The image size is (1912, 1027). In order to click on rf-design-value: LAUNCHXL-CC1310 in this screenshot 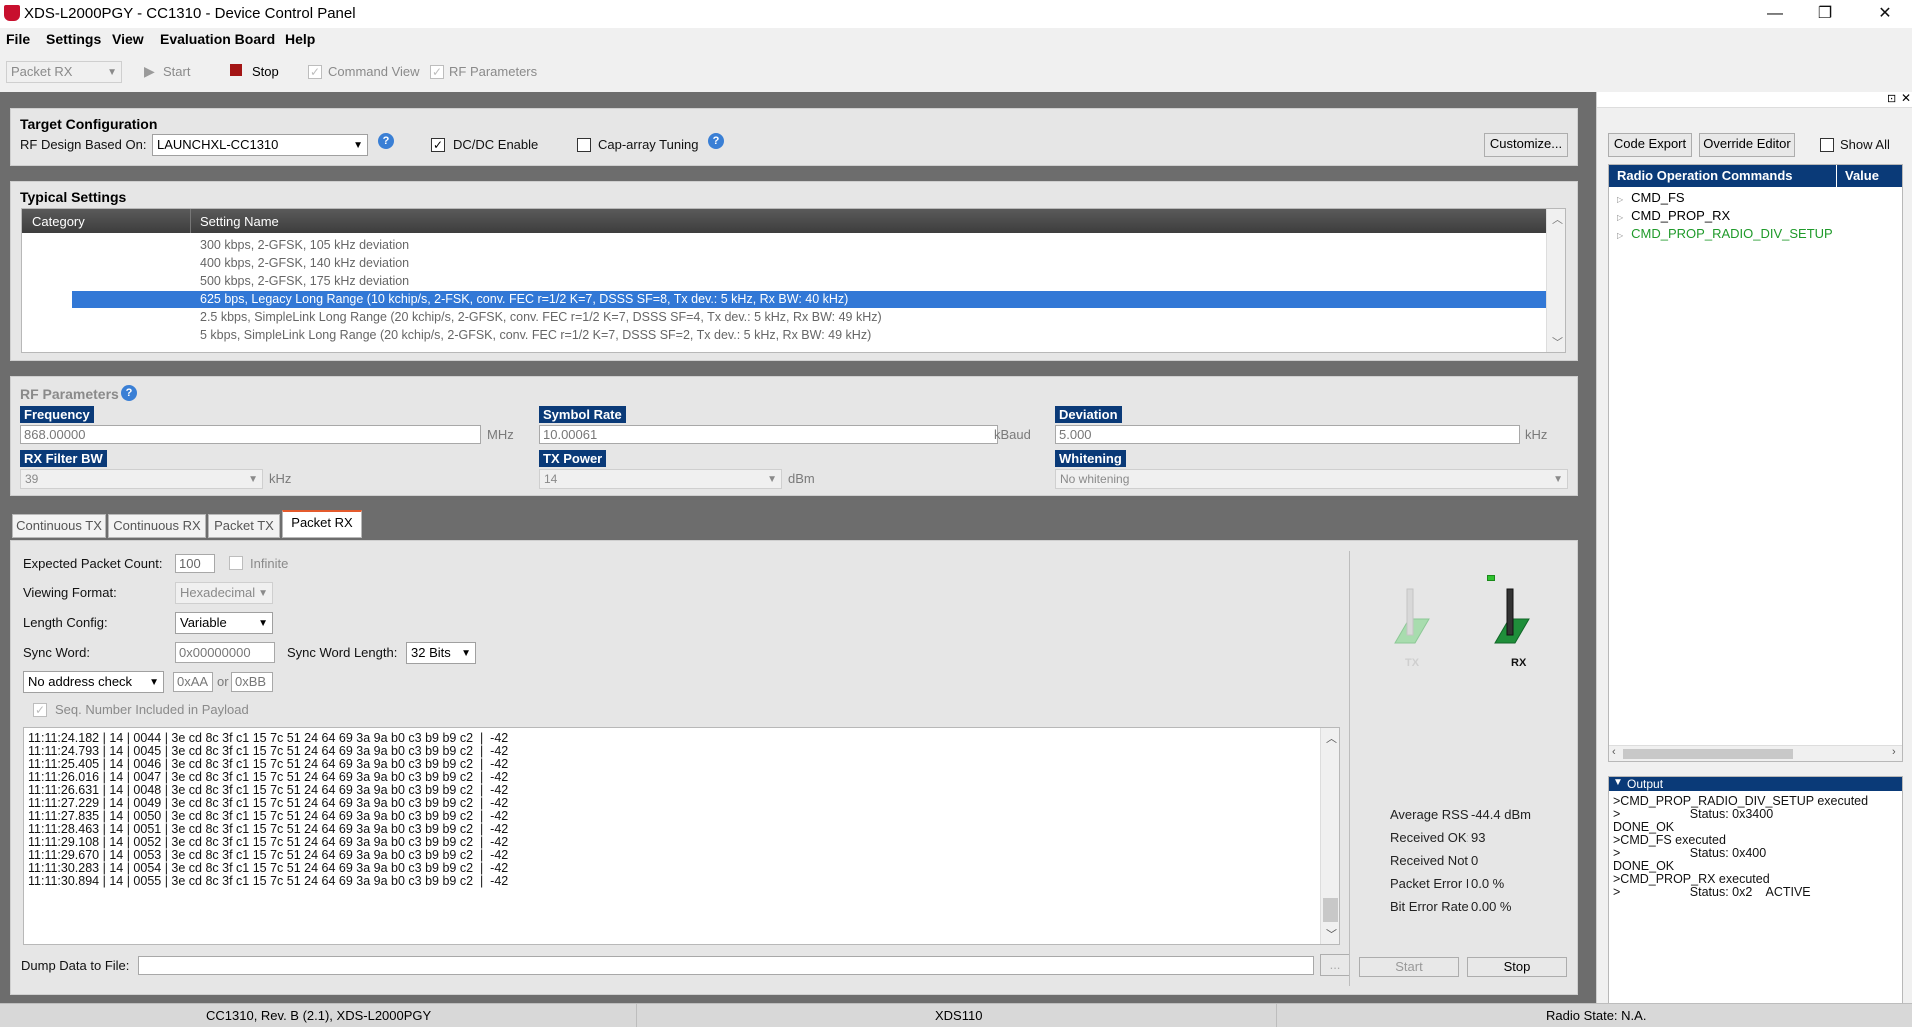, I will do `click(218, 144)`.